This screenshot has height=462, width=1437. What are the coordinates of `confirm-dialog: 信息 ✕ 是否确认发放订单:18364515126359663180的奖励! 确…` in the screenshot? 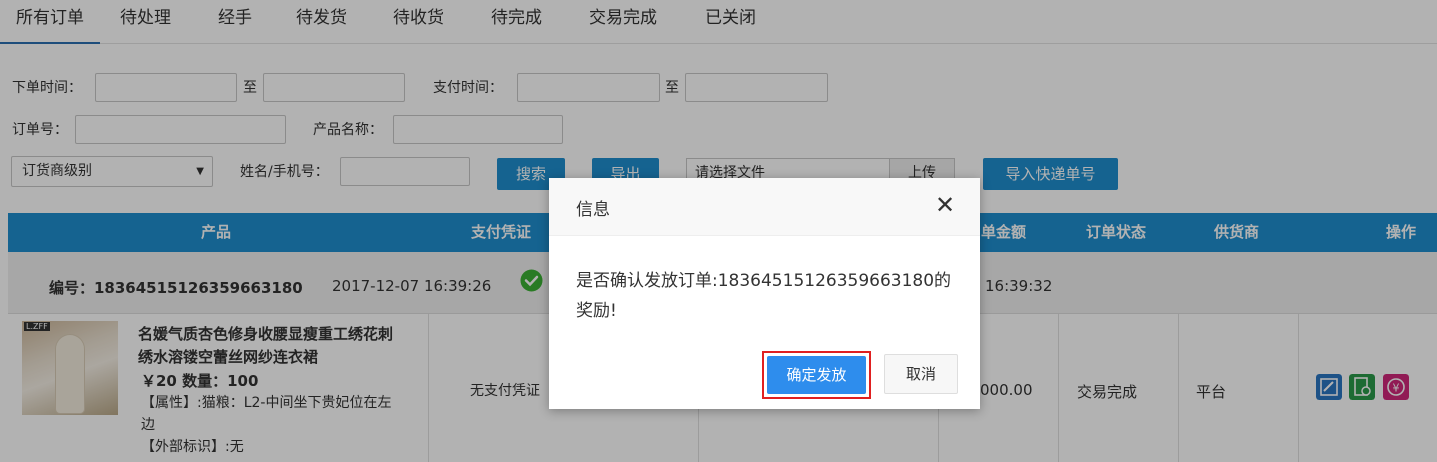 It's located at (764, 293).